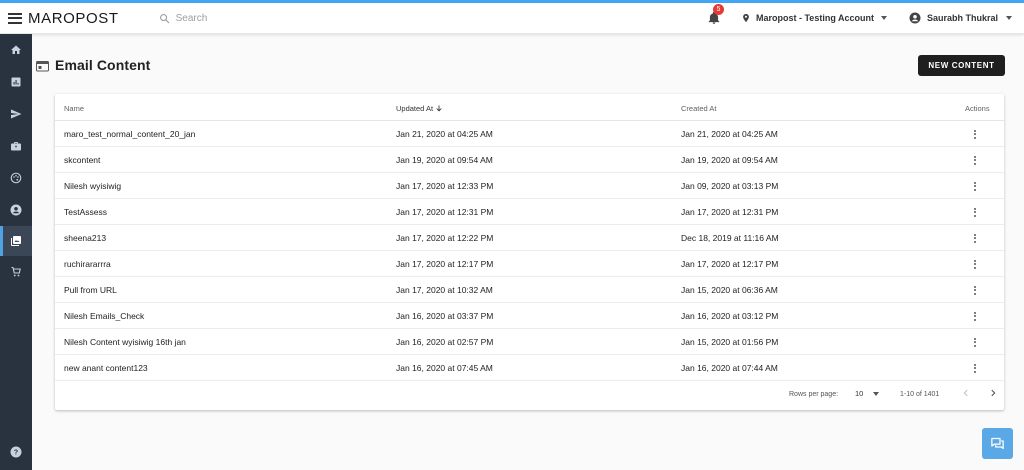  Describe the element at coordinates (729, 368) in the screenshot. I see `cell-created-at: Jan 16, 2020 at 07:44 AM` at that location.